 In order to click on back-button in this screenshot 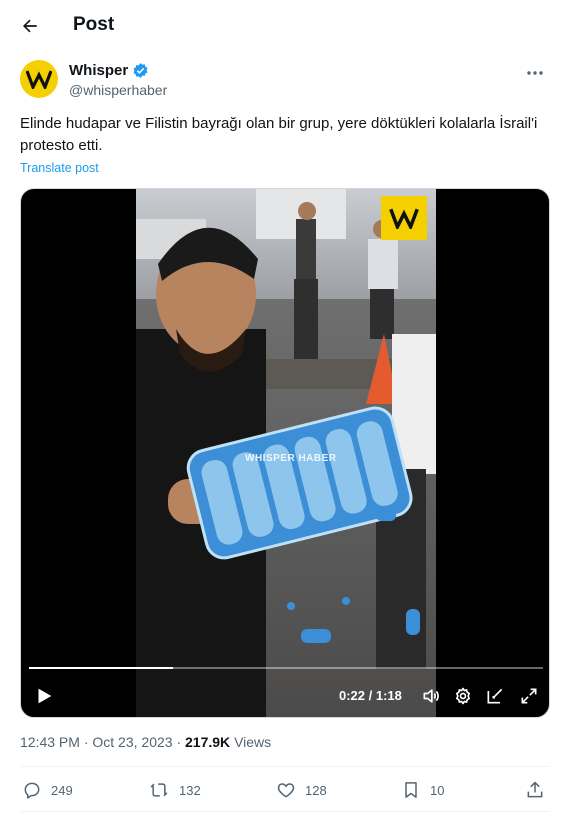, I will do `click(30, 26)`.